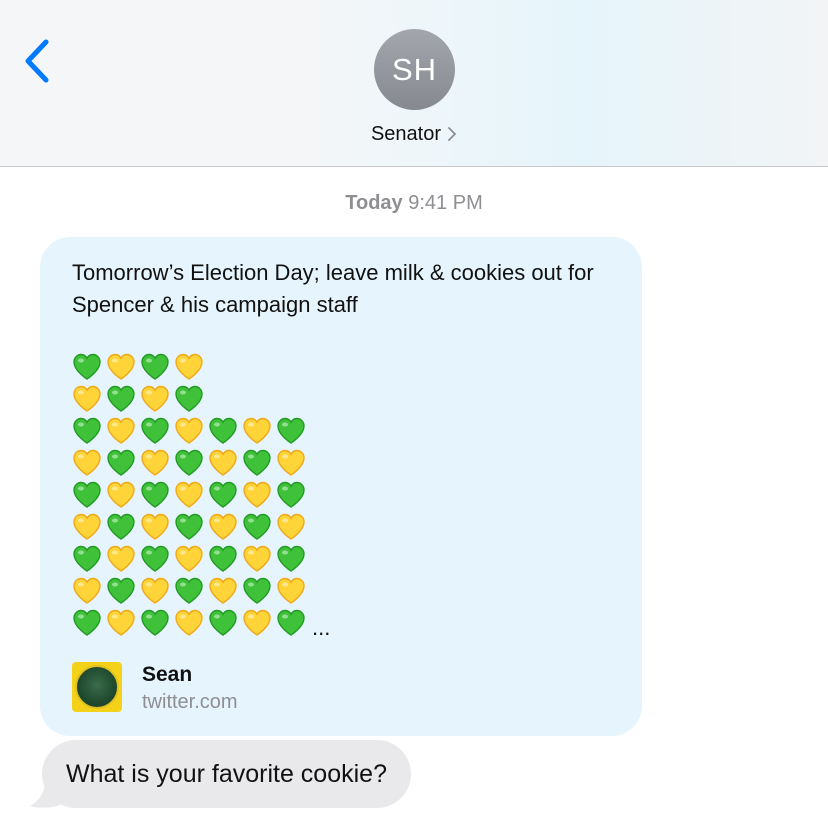 This screenshot has width=828, height=826. Describe the element at coordinates (445, 203) in the screenshot. I see `timestamp-time: 9:41 PM` at that location.